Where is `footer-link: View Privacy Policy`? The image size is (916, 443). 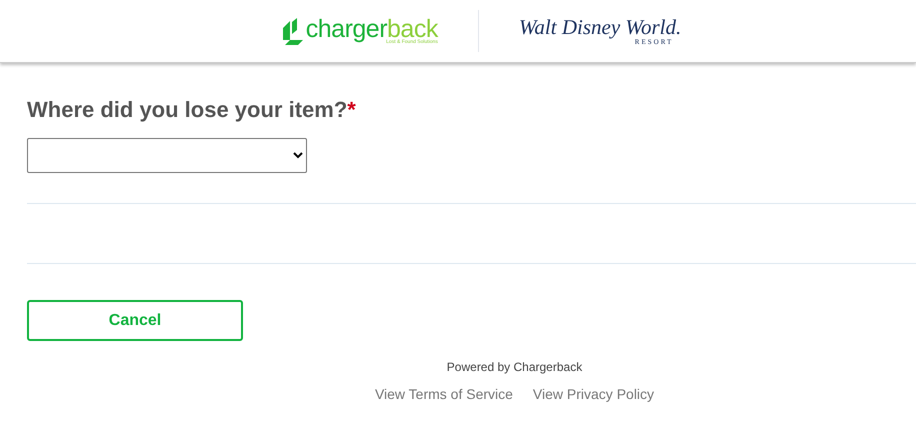 footer-link: View Privacy Policy is located at coordinates (593, 394).